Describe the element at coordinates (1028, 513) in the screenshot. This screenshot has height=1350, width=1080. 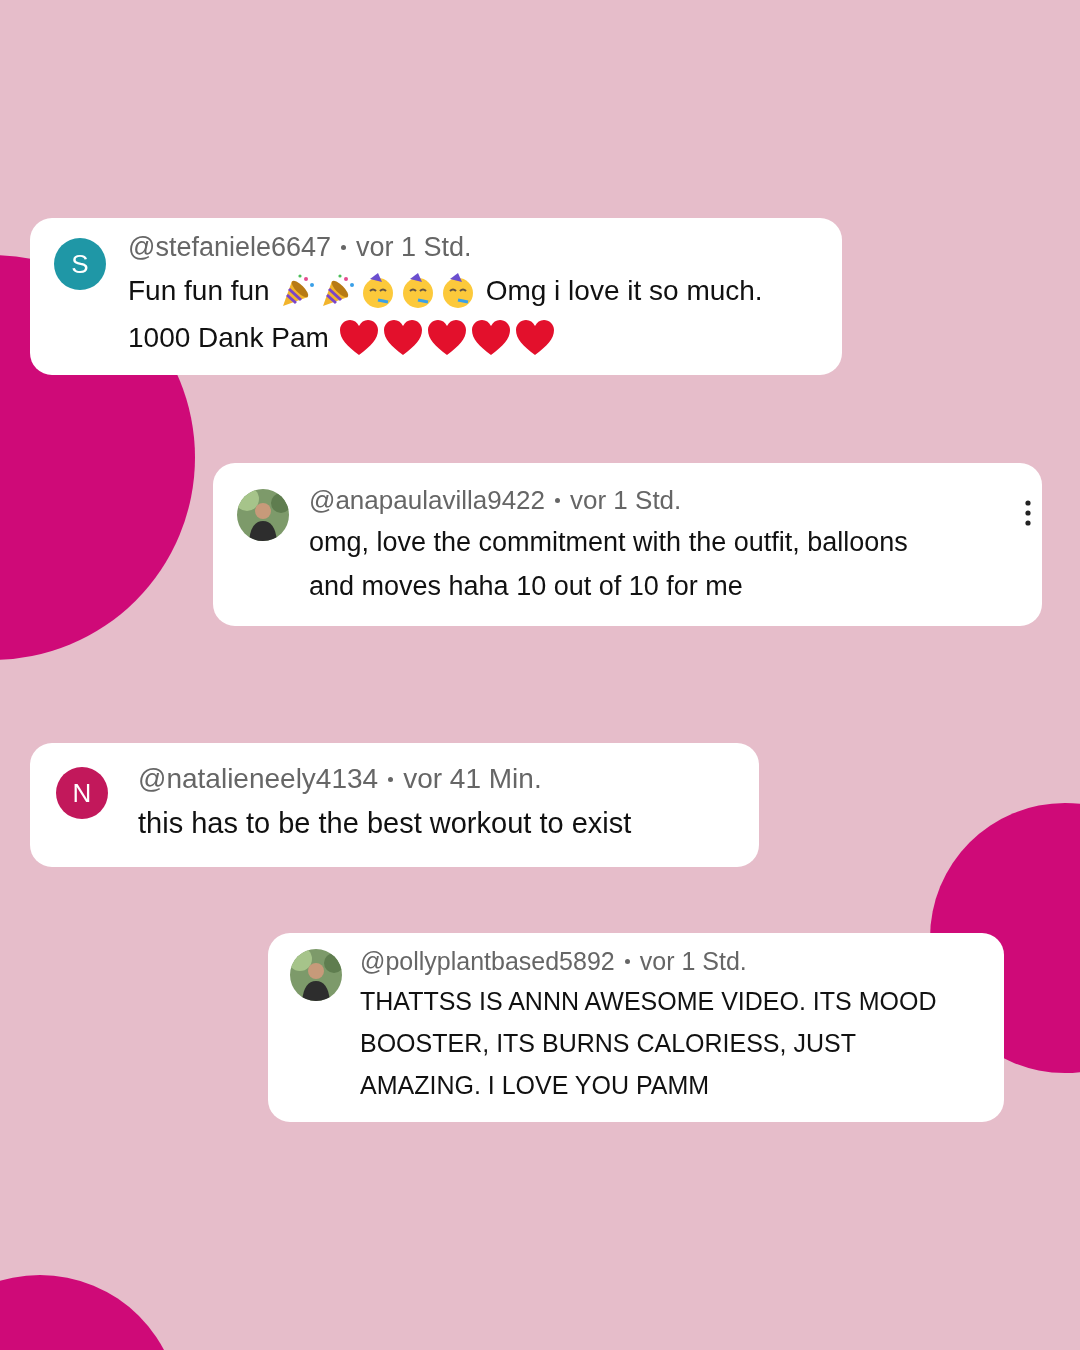
I see `more-options-icon` at that location.